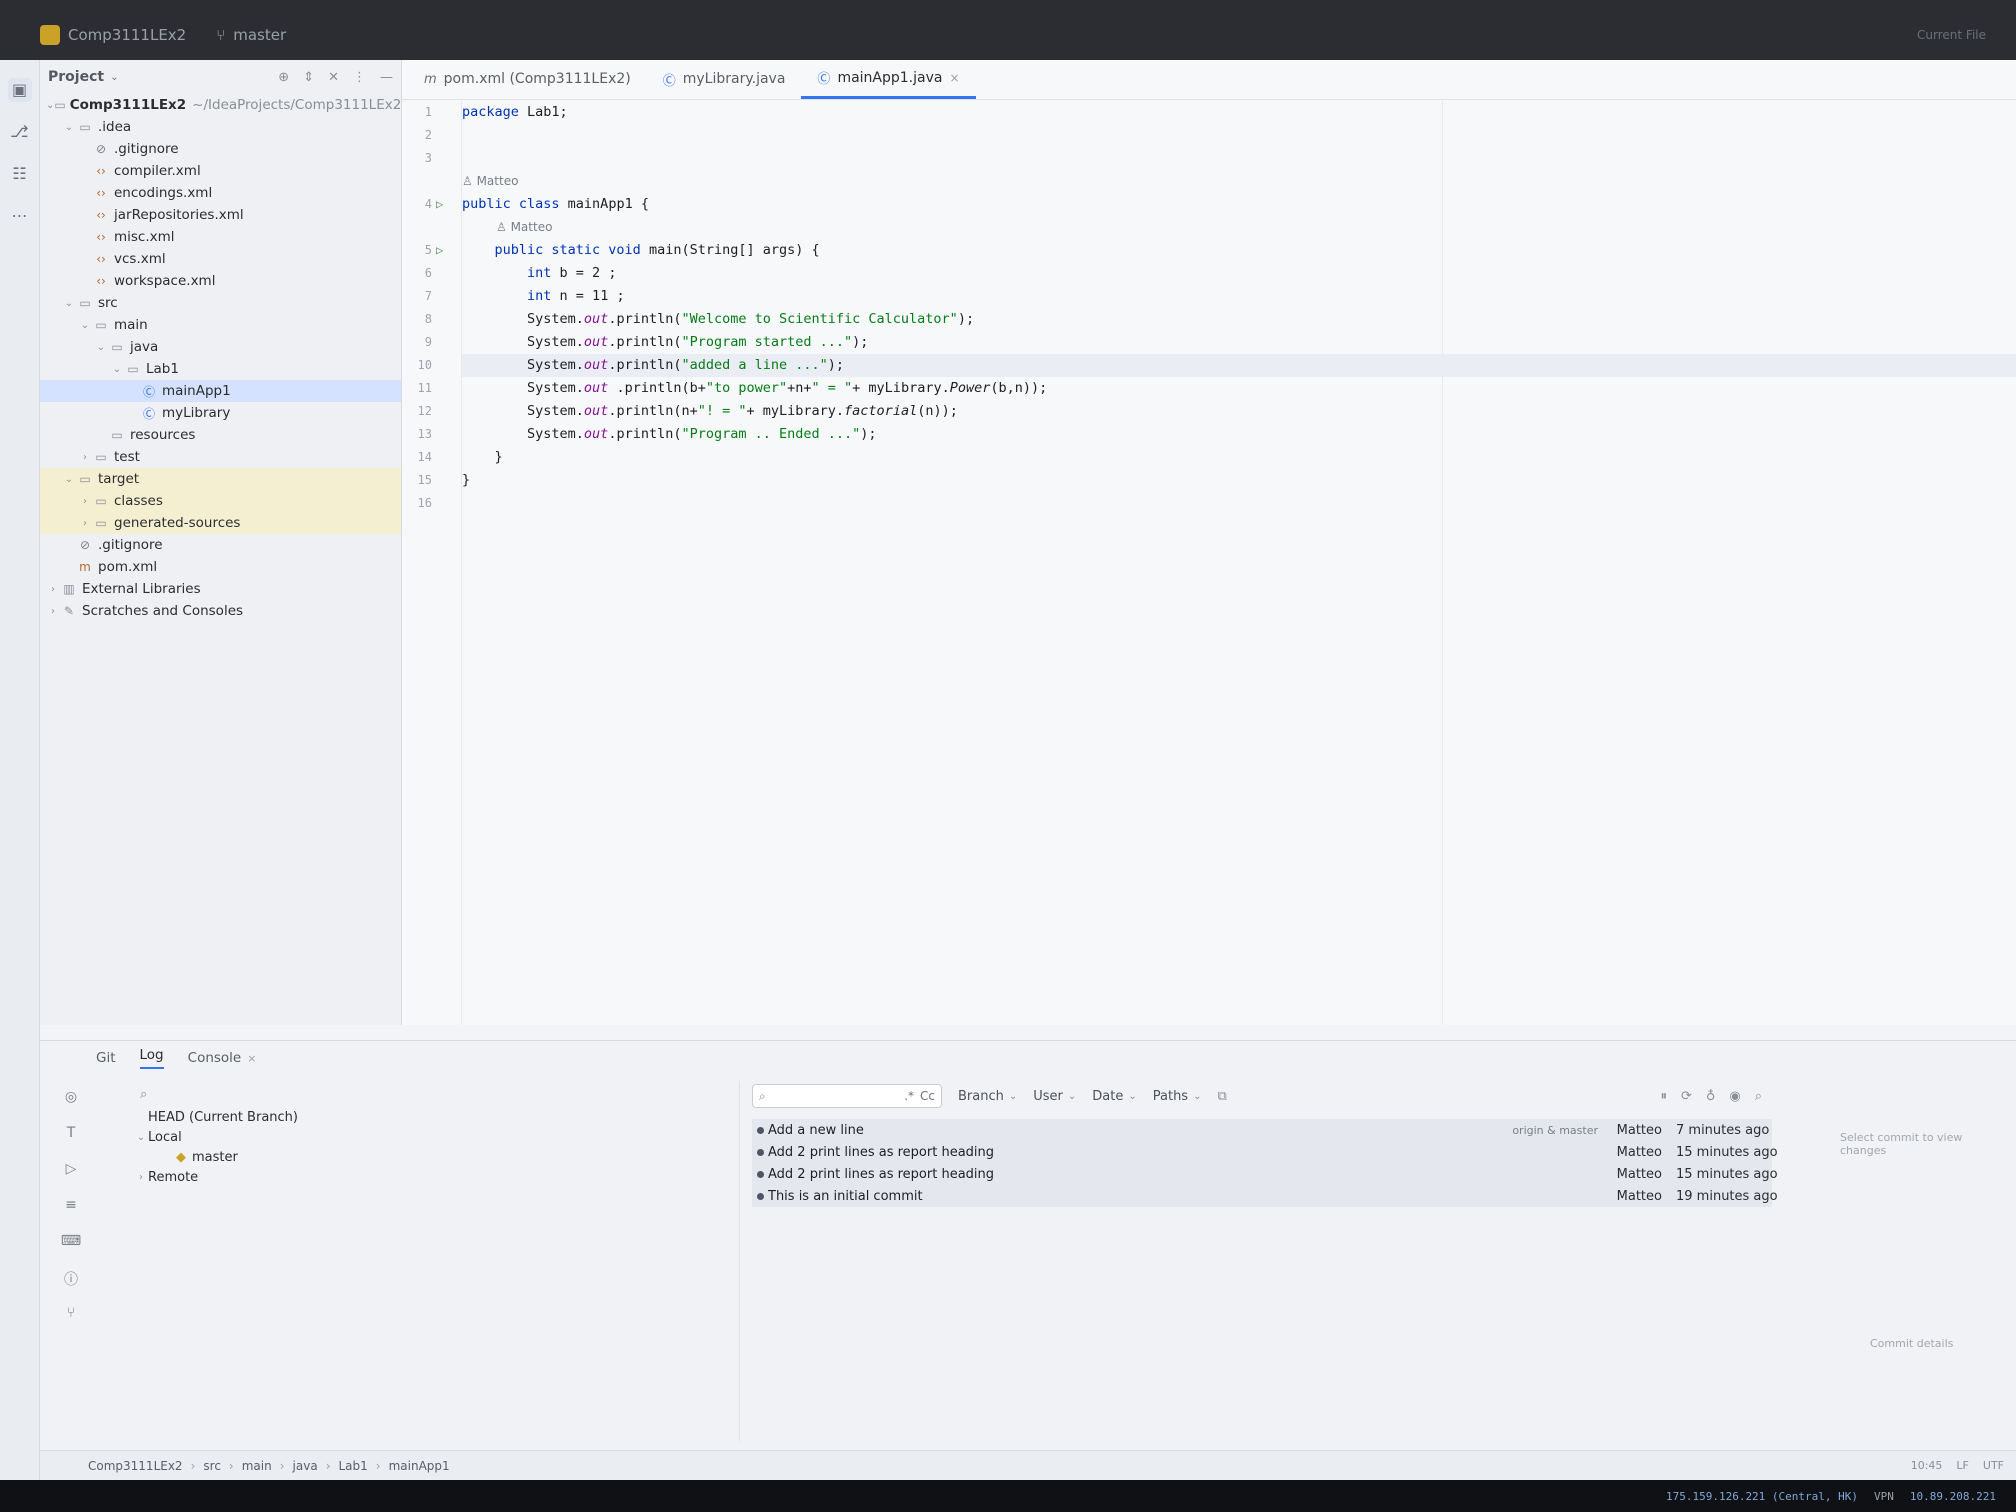 This screenshot has width=2016, height=1512. Describe the element at coordinates (113, 35) in the screenshot. I see `project-switcher: Comp3111LEx2` at that location.